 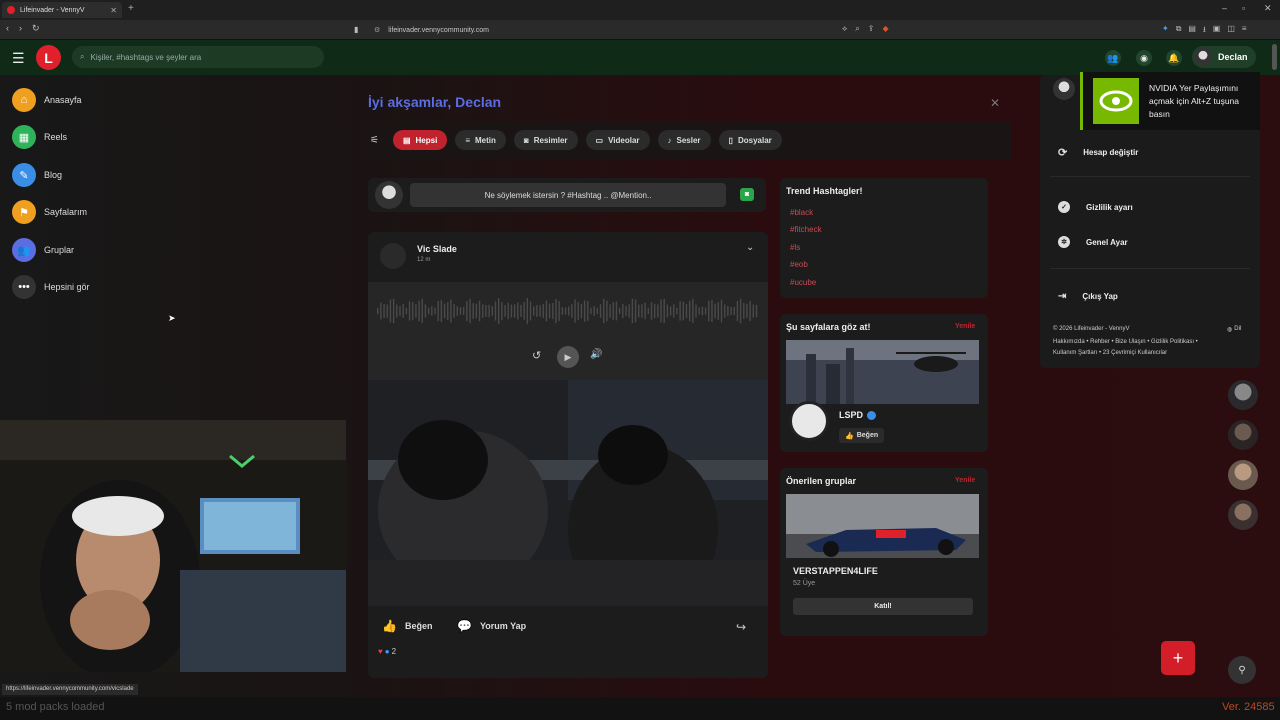 I want to click on rewind-icon: ↺, so click(x=536, y=355).